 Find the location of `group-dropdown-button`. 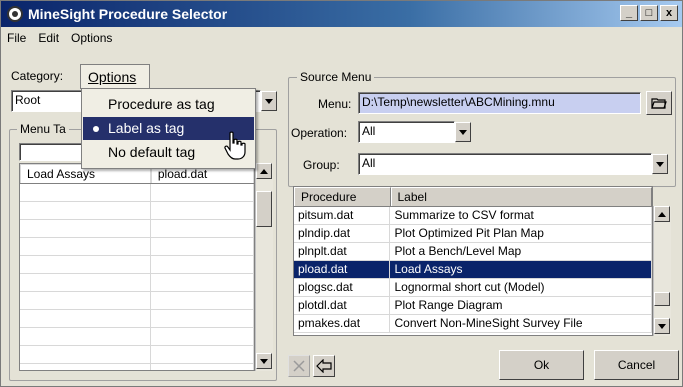

group-dropdown-button is located at coordinates (660, 164).